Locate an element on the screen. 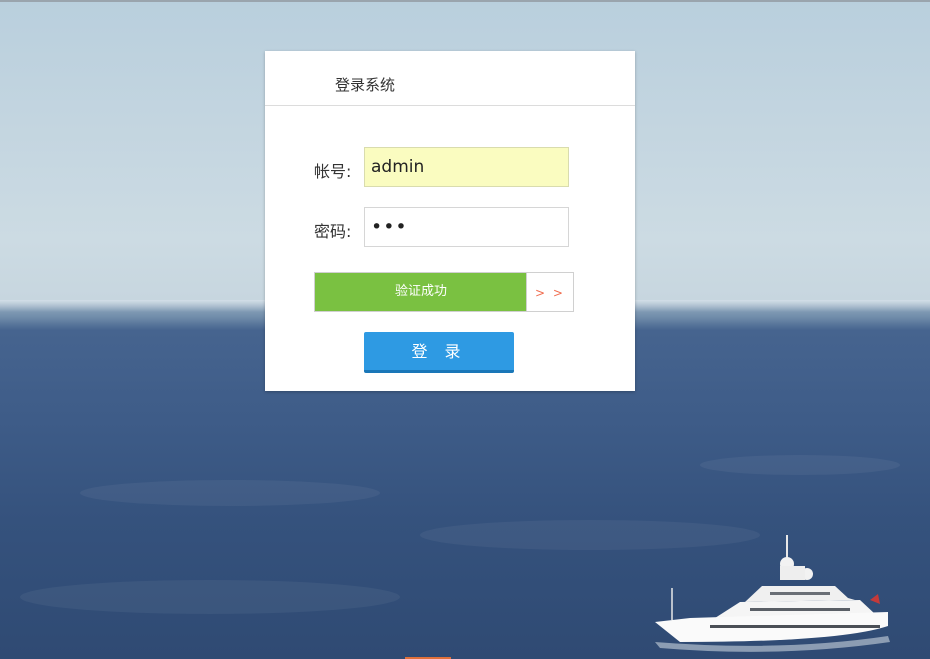  slider-handle: > > is located at coordinates (549, 292).